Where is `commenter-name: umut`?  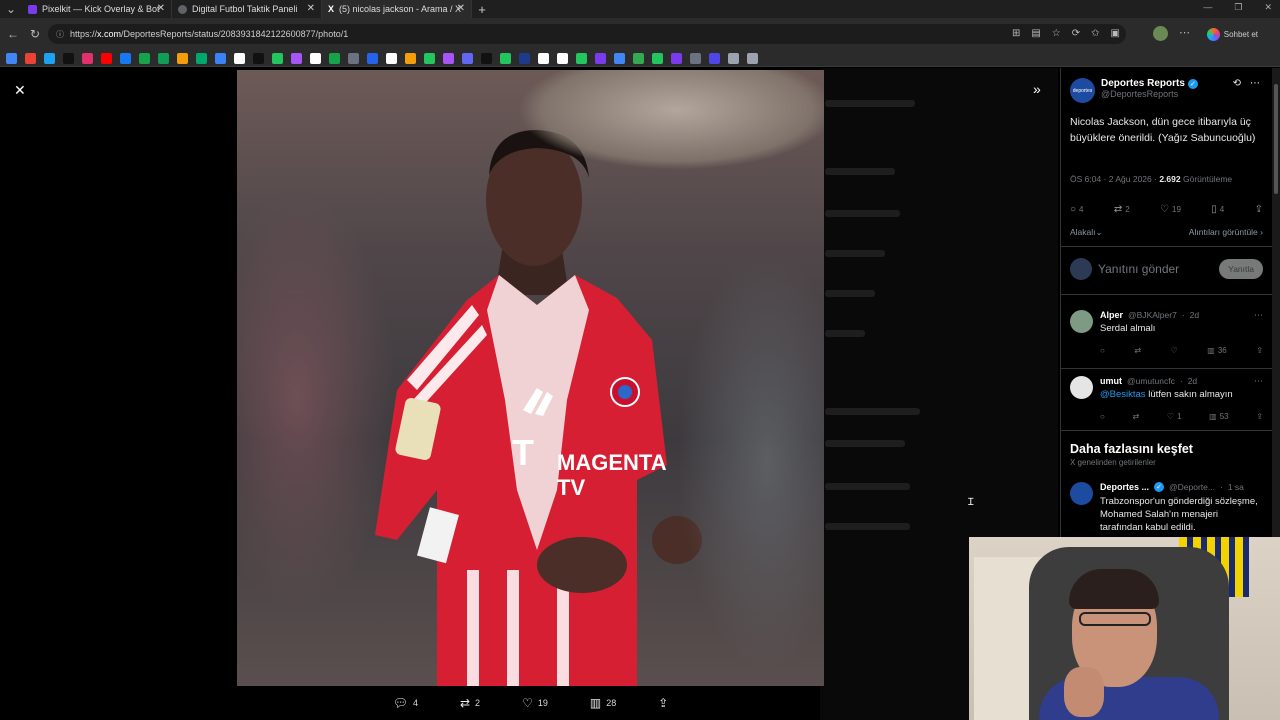 commenter-name: umut is located at coordinates (1111, 381).